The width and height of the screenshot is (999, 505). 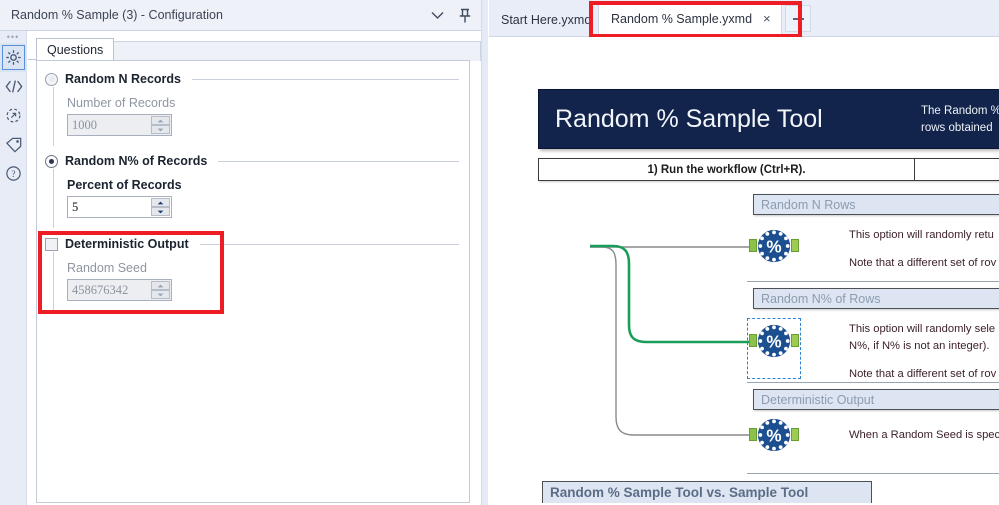 What do you see at coordinates (136, 161) in the screenshot?
I see `group-label: Random N% of Records` at bounding box center [136, 161].